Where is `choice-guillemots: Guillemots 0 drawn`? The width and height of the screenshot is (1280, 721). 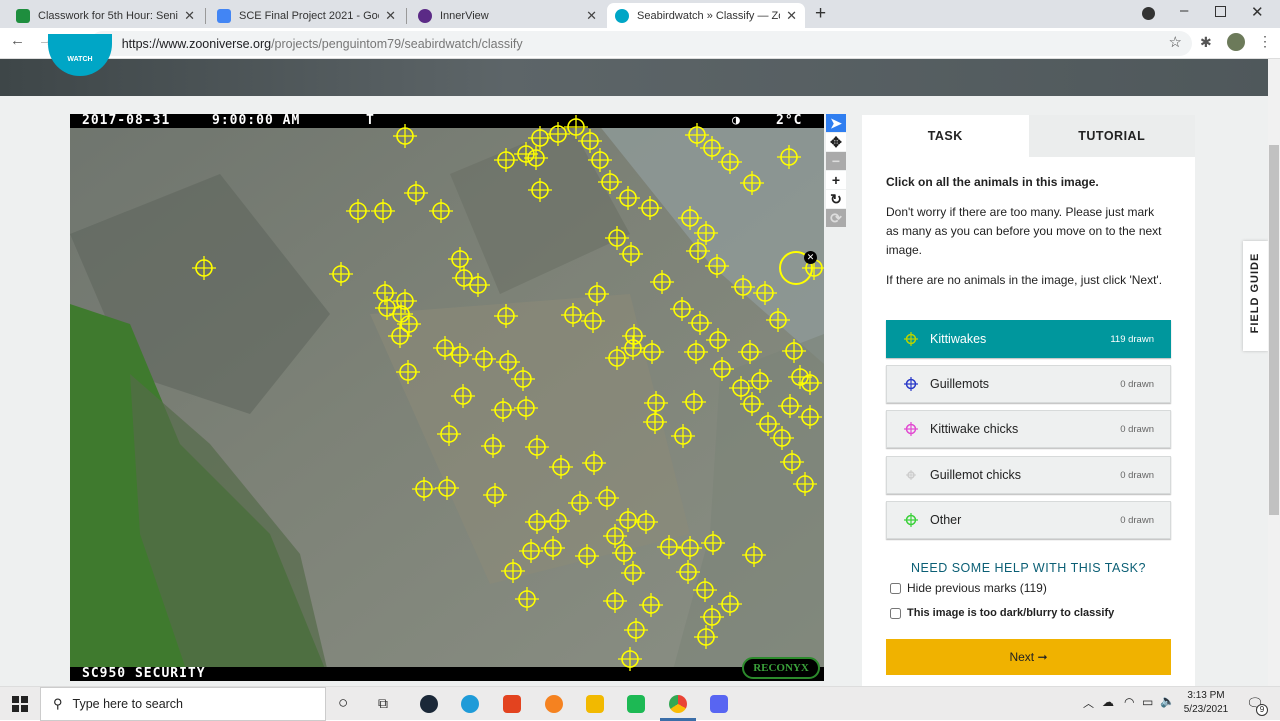
choice-guillemots: Guillemots 0 drawn is located at coordinates (1028, 384).